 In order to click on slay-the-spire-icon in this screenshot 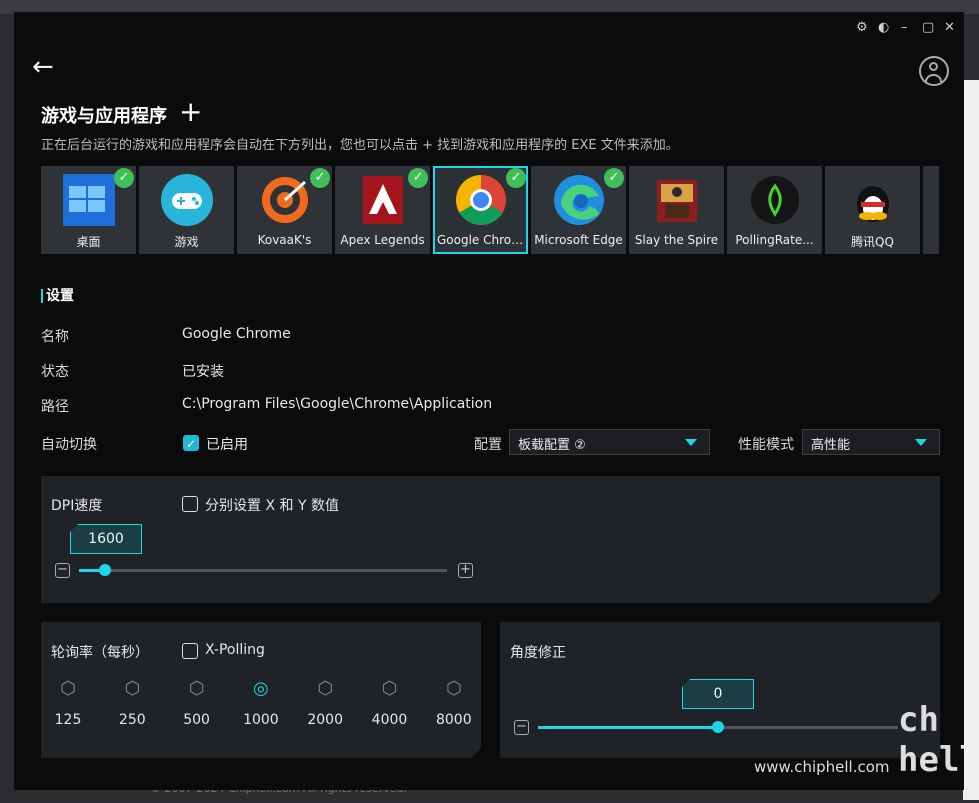, I will do `click(677, 200)`.